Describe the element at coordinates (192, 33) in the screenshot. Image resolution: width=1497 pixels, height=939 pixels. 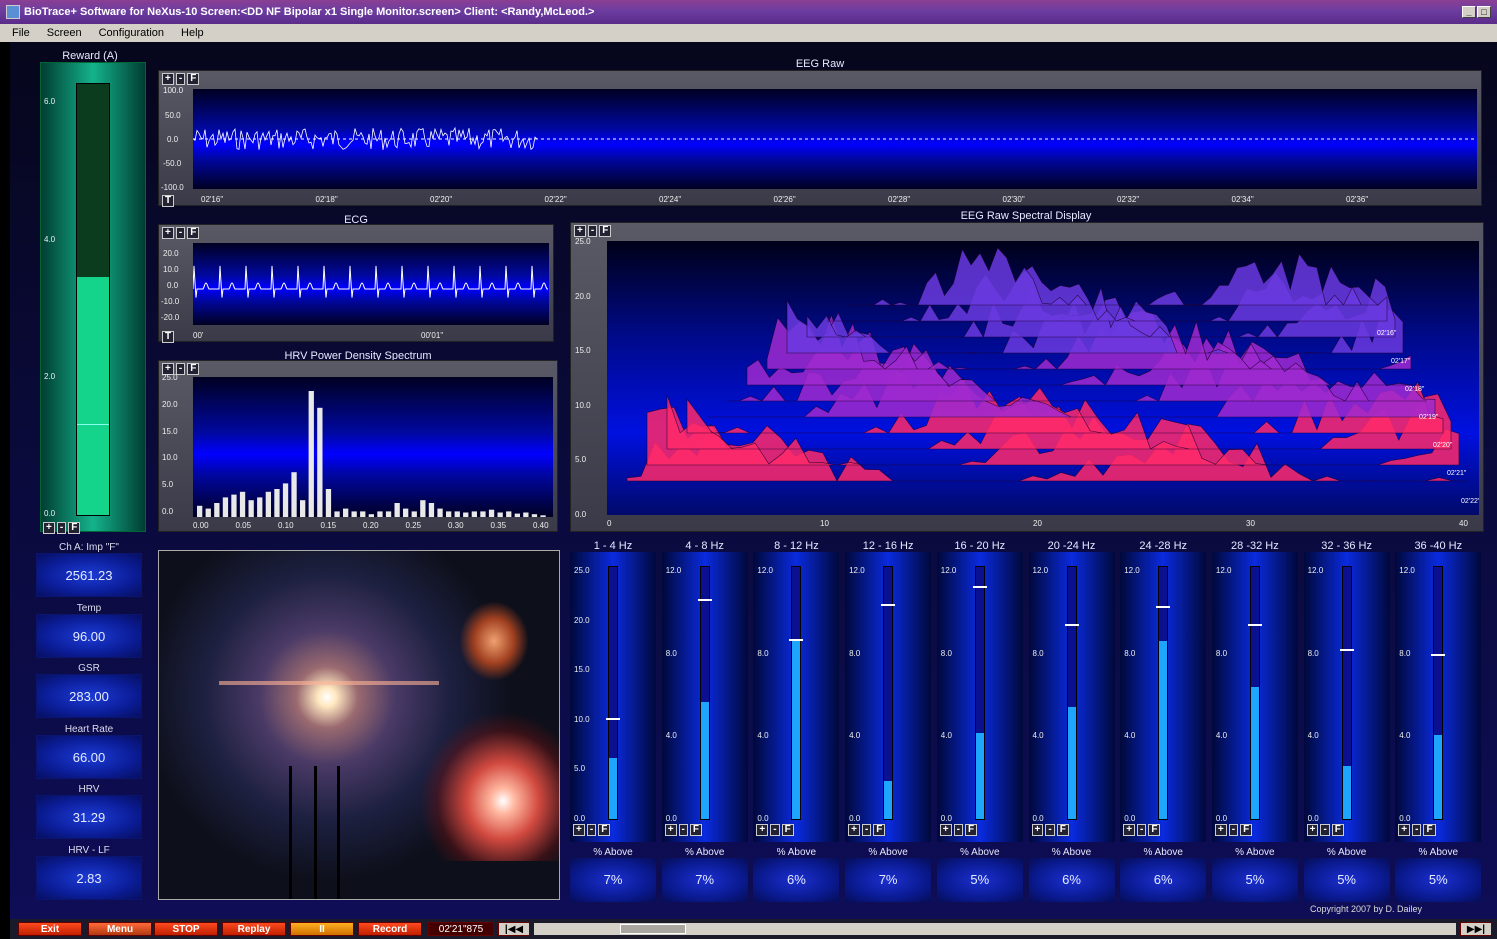
I see `menu-help: Help` at that location.